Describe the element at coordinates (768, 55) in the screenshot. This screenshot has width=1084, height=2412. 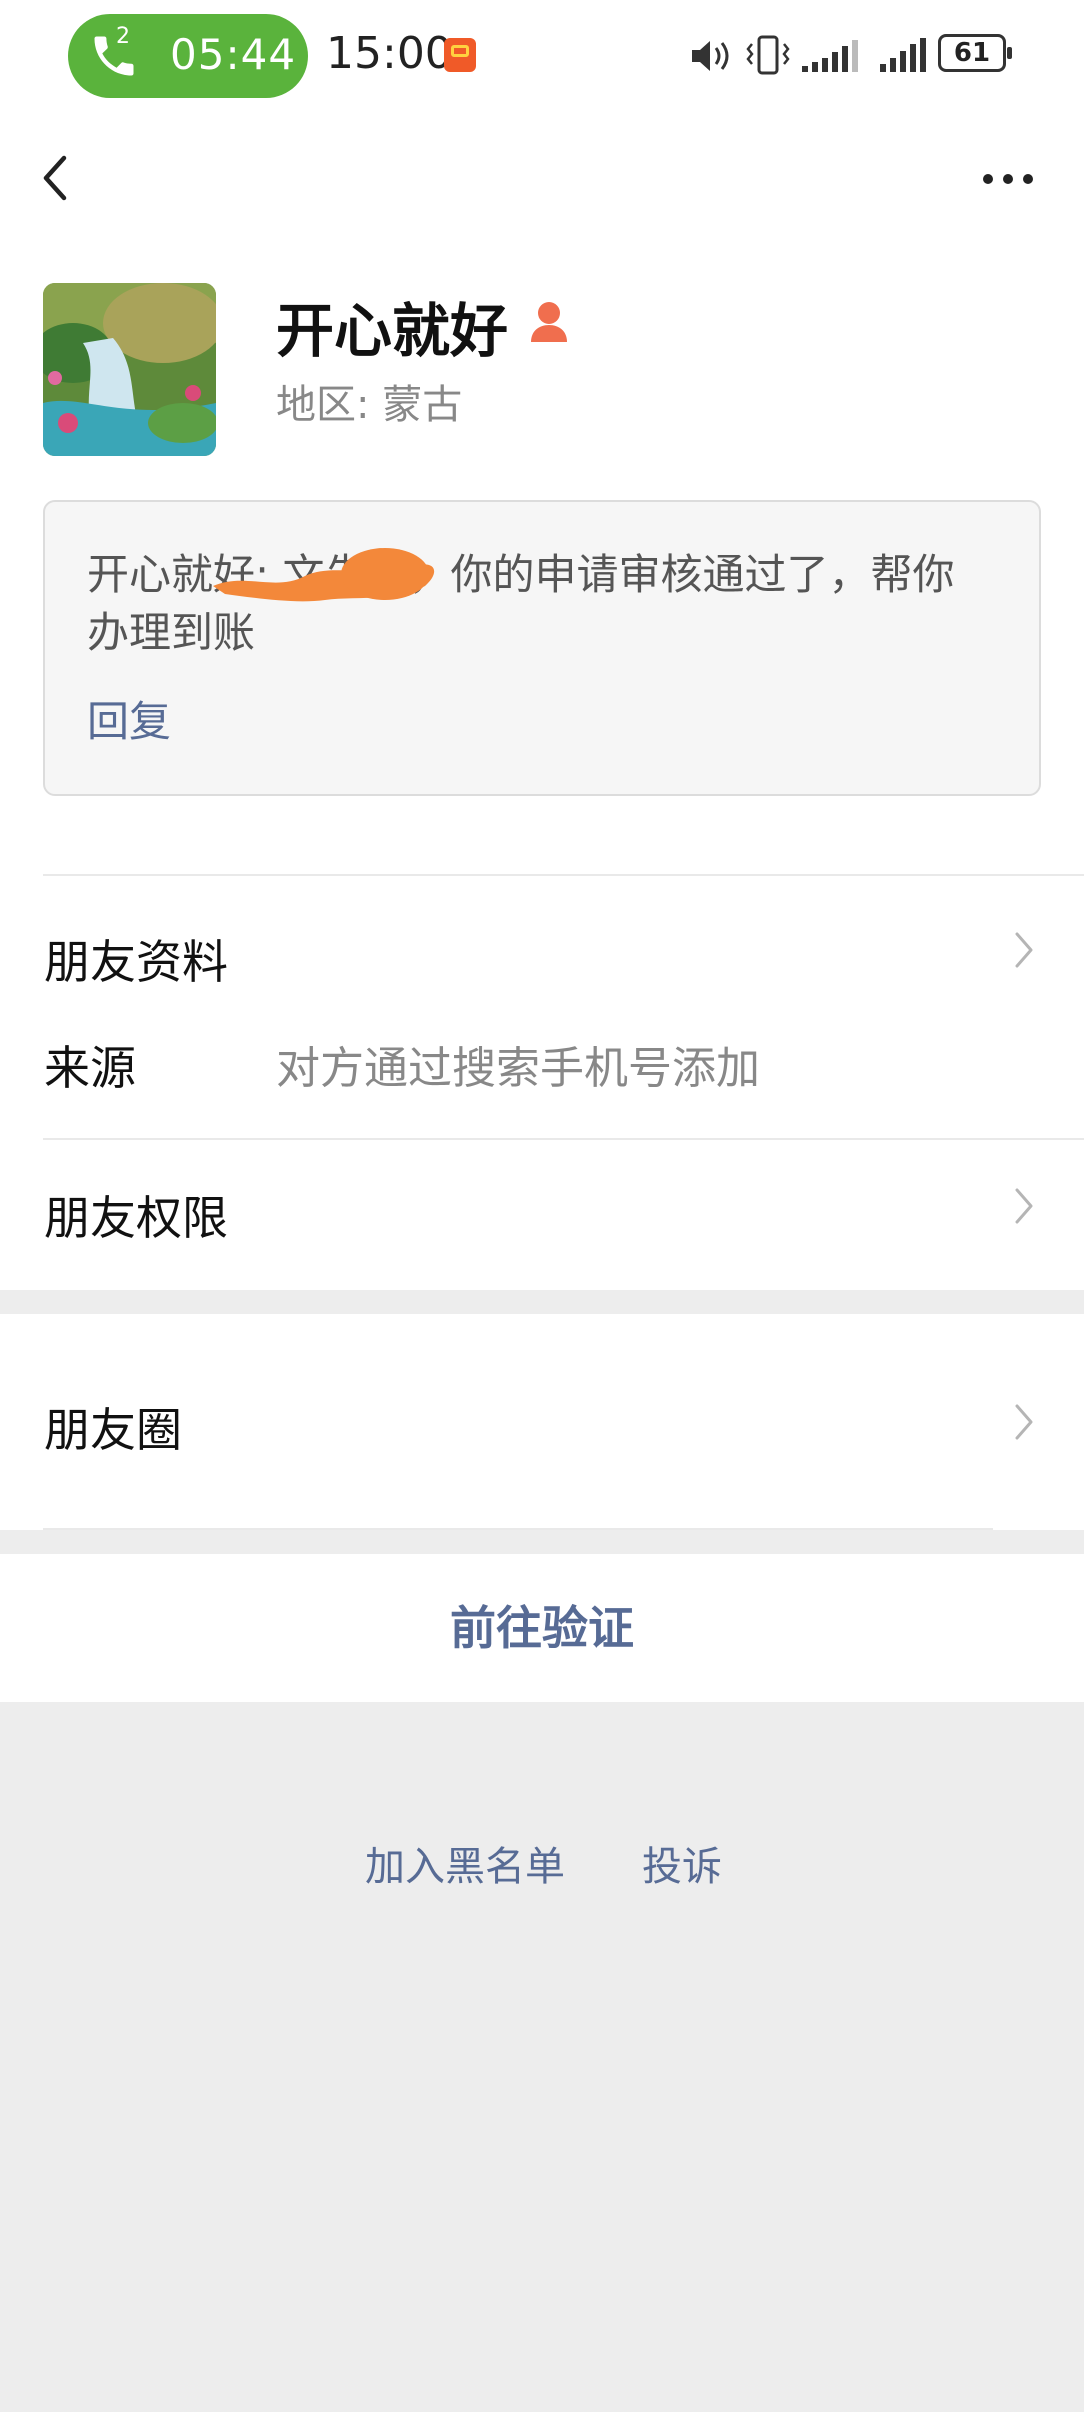
I see `vibrate-icon` at that location.